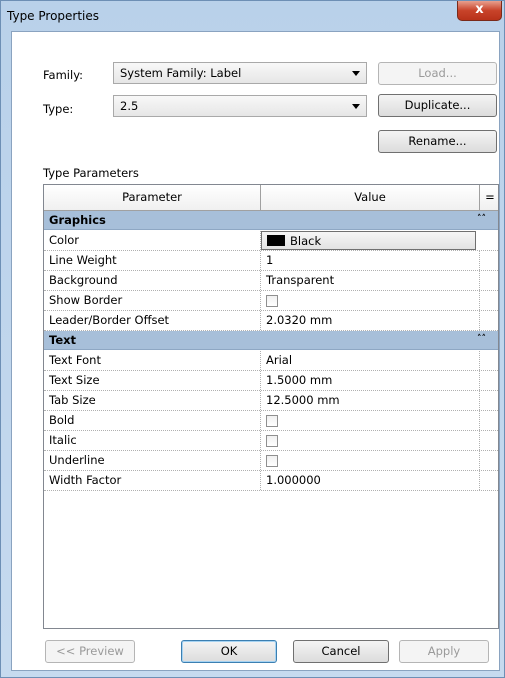 Image resolution: width=505 pixels, height=678 pixels. I want to click on table-row: Underline, so click(271, 461).